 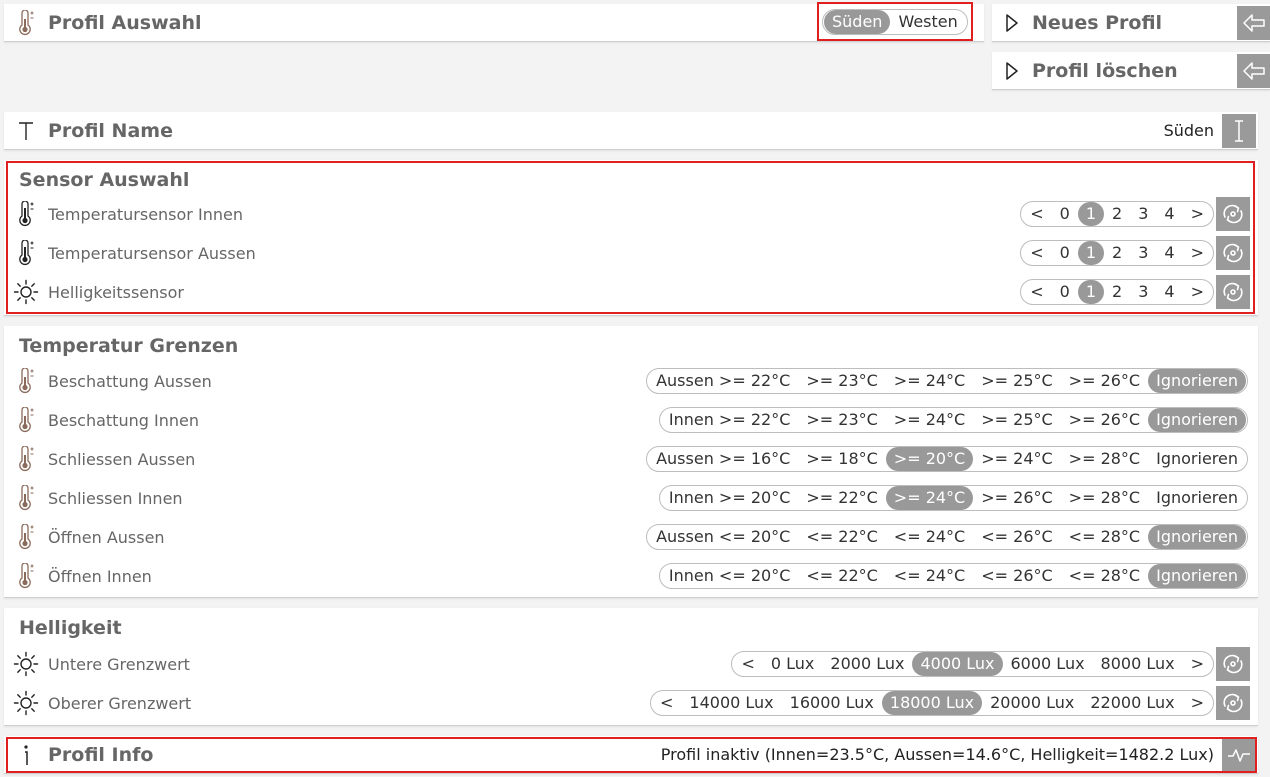 What do you see at coordinates (1104, 381) in the screenshot?
I see `beschattung-aussen-option: >= 26°C` at bounding box center [1104, 381].